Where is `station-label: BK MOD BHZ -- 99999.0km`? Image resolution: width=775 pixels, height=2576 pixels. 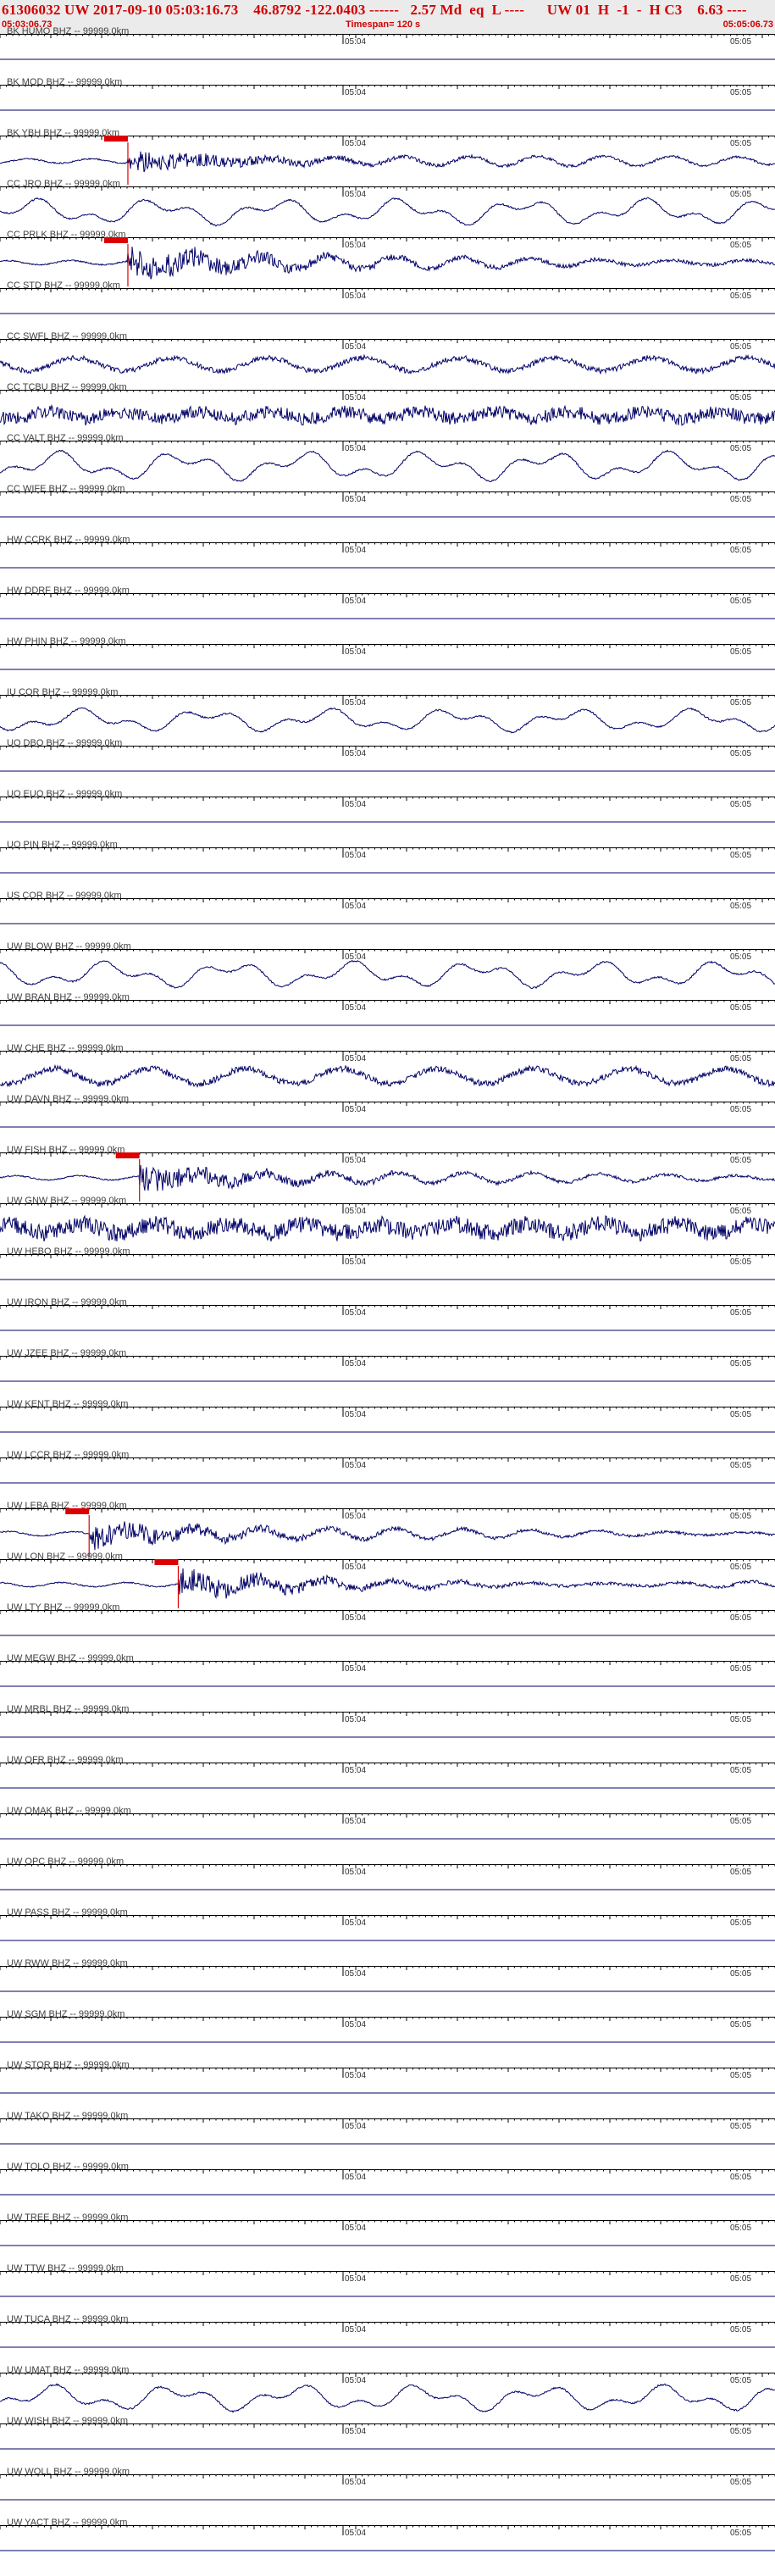 station-label: BK MOD BHZ -- 99999.0km is located at coordinates (65, 82).